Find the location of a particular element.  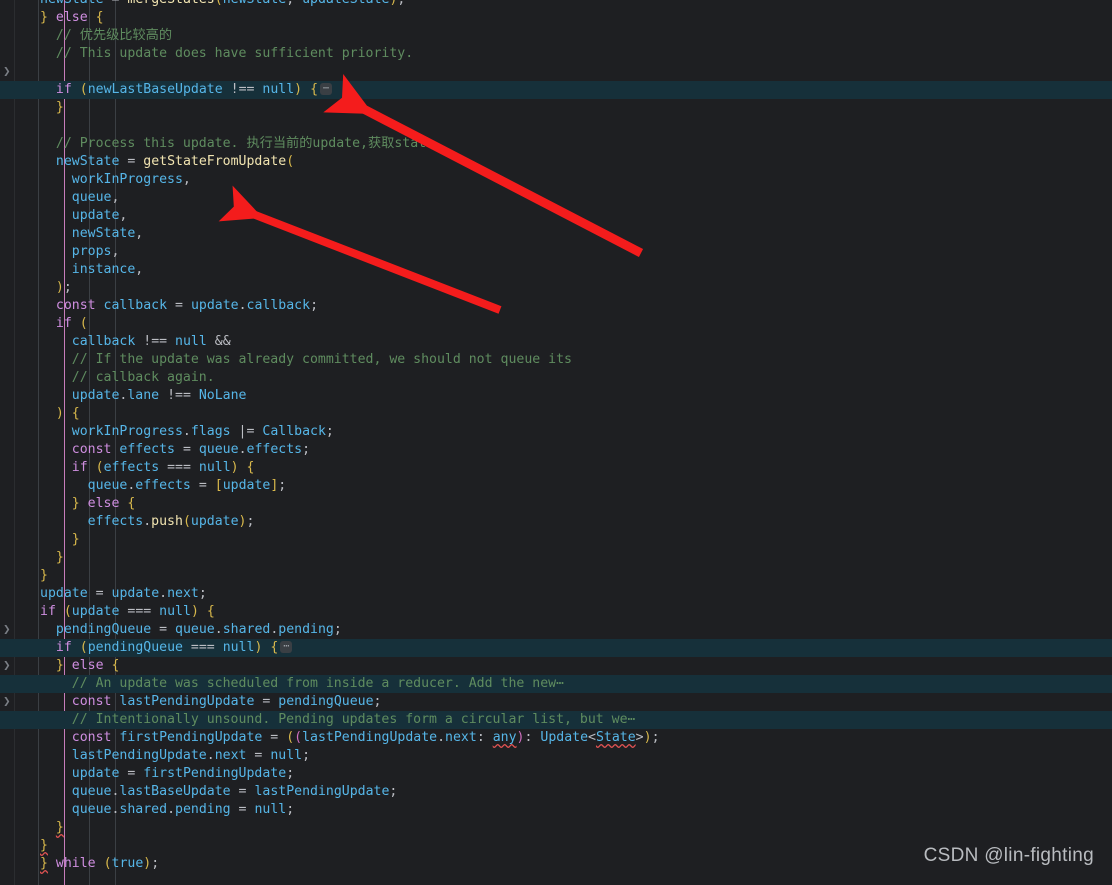

code-line-text: queue, is located at coordinates (95, 197).